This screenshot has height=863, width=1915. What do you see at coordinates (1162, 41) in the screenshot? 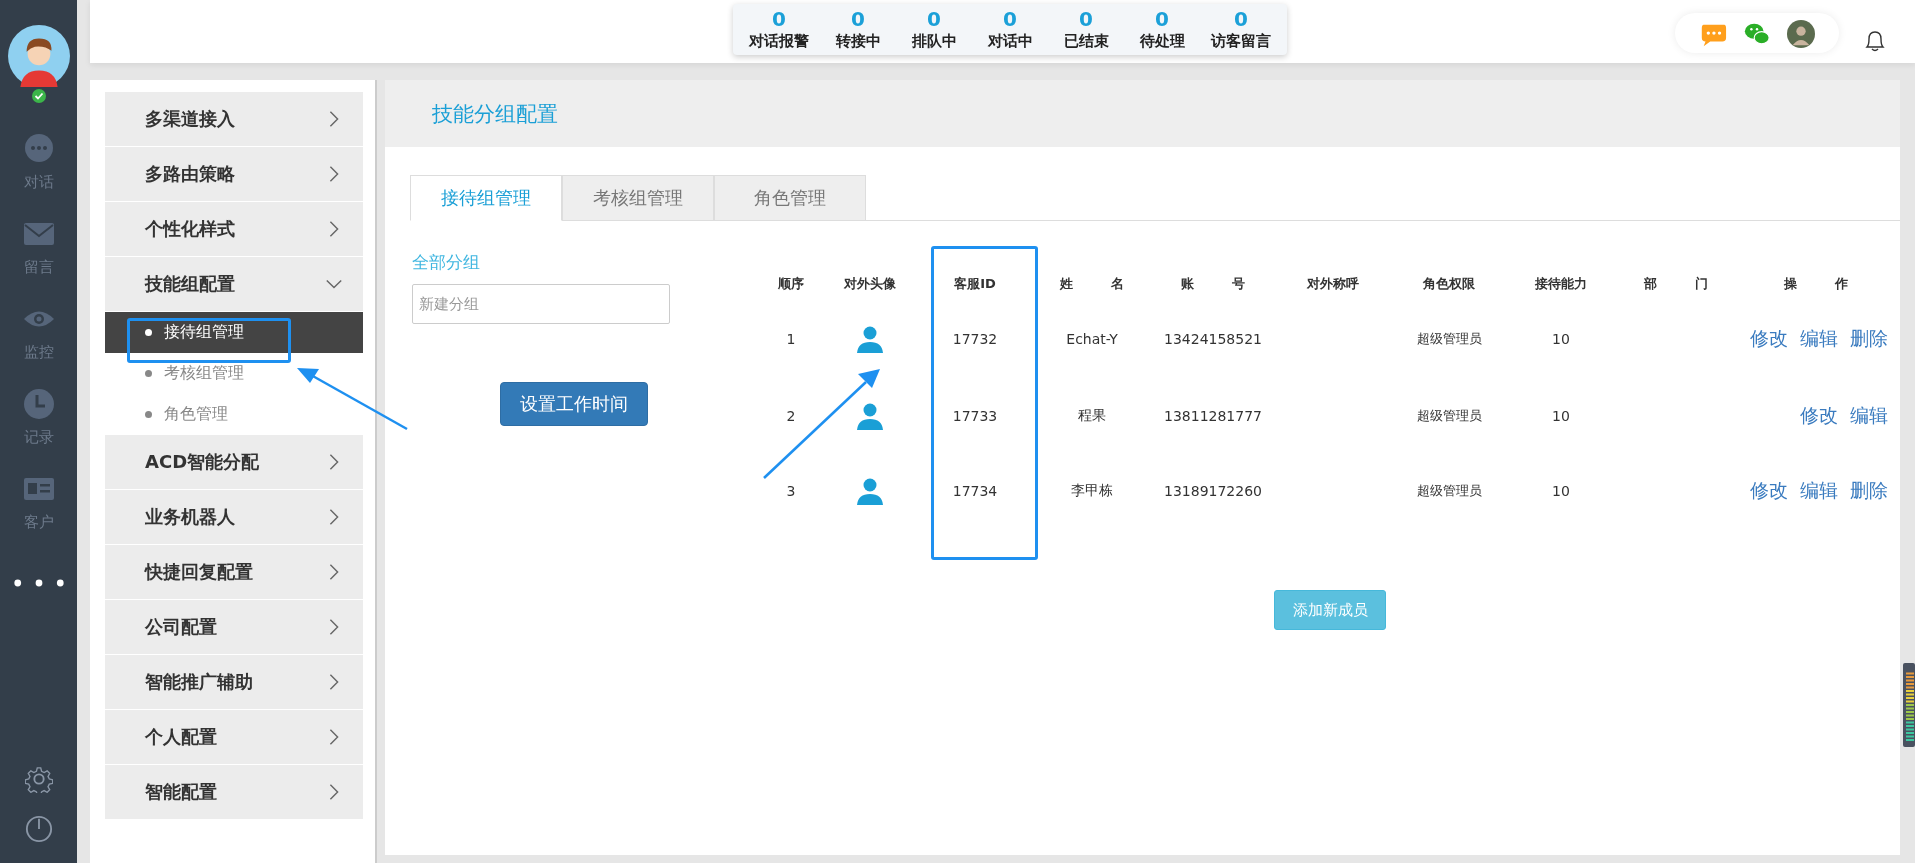
I see `stat-label: 待处理` at bounding box center [1162, 41].